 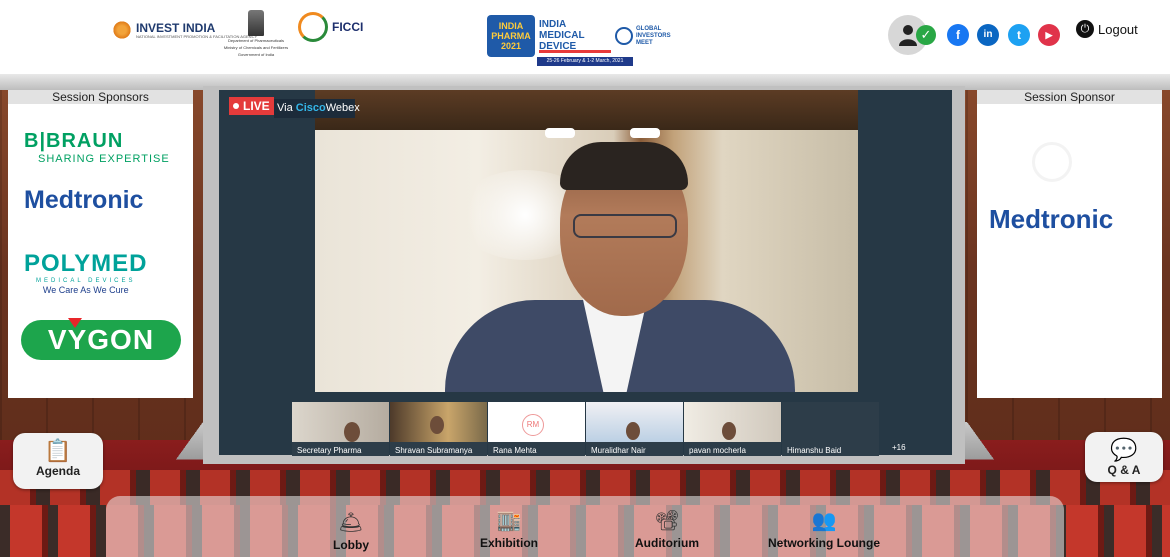 I want to click on nav-lobby: 🛎 Lobby, so click(x=351, y=530).